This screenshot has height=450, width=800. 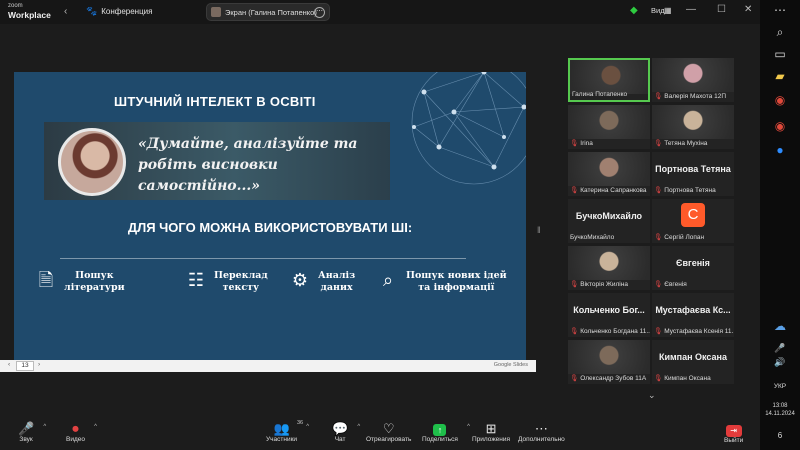 What do you see at coordinates (693, 174) in the screenshot?
I see `participant-tile: Портнова Тетяна 🎙 Портнова Тетяна` at bounding box center [693, 174].